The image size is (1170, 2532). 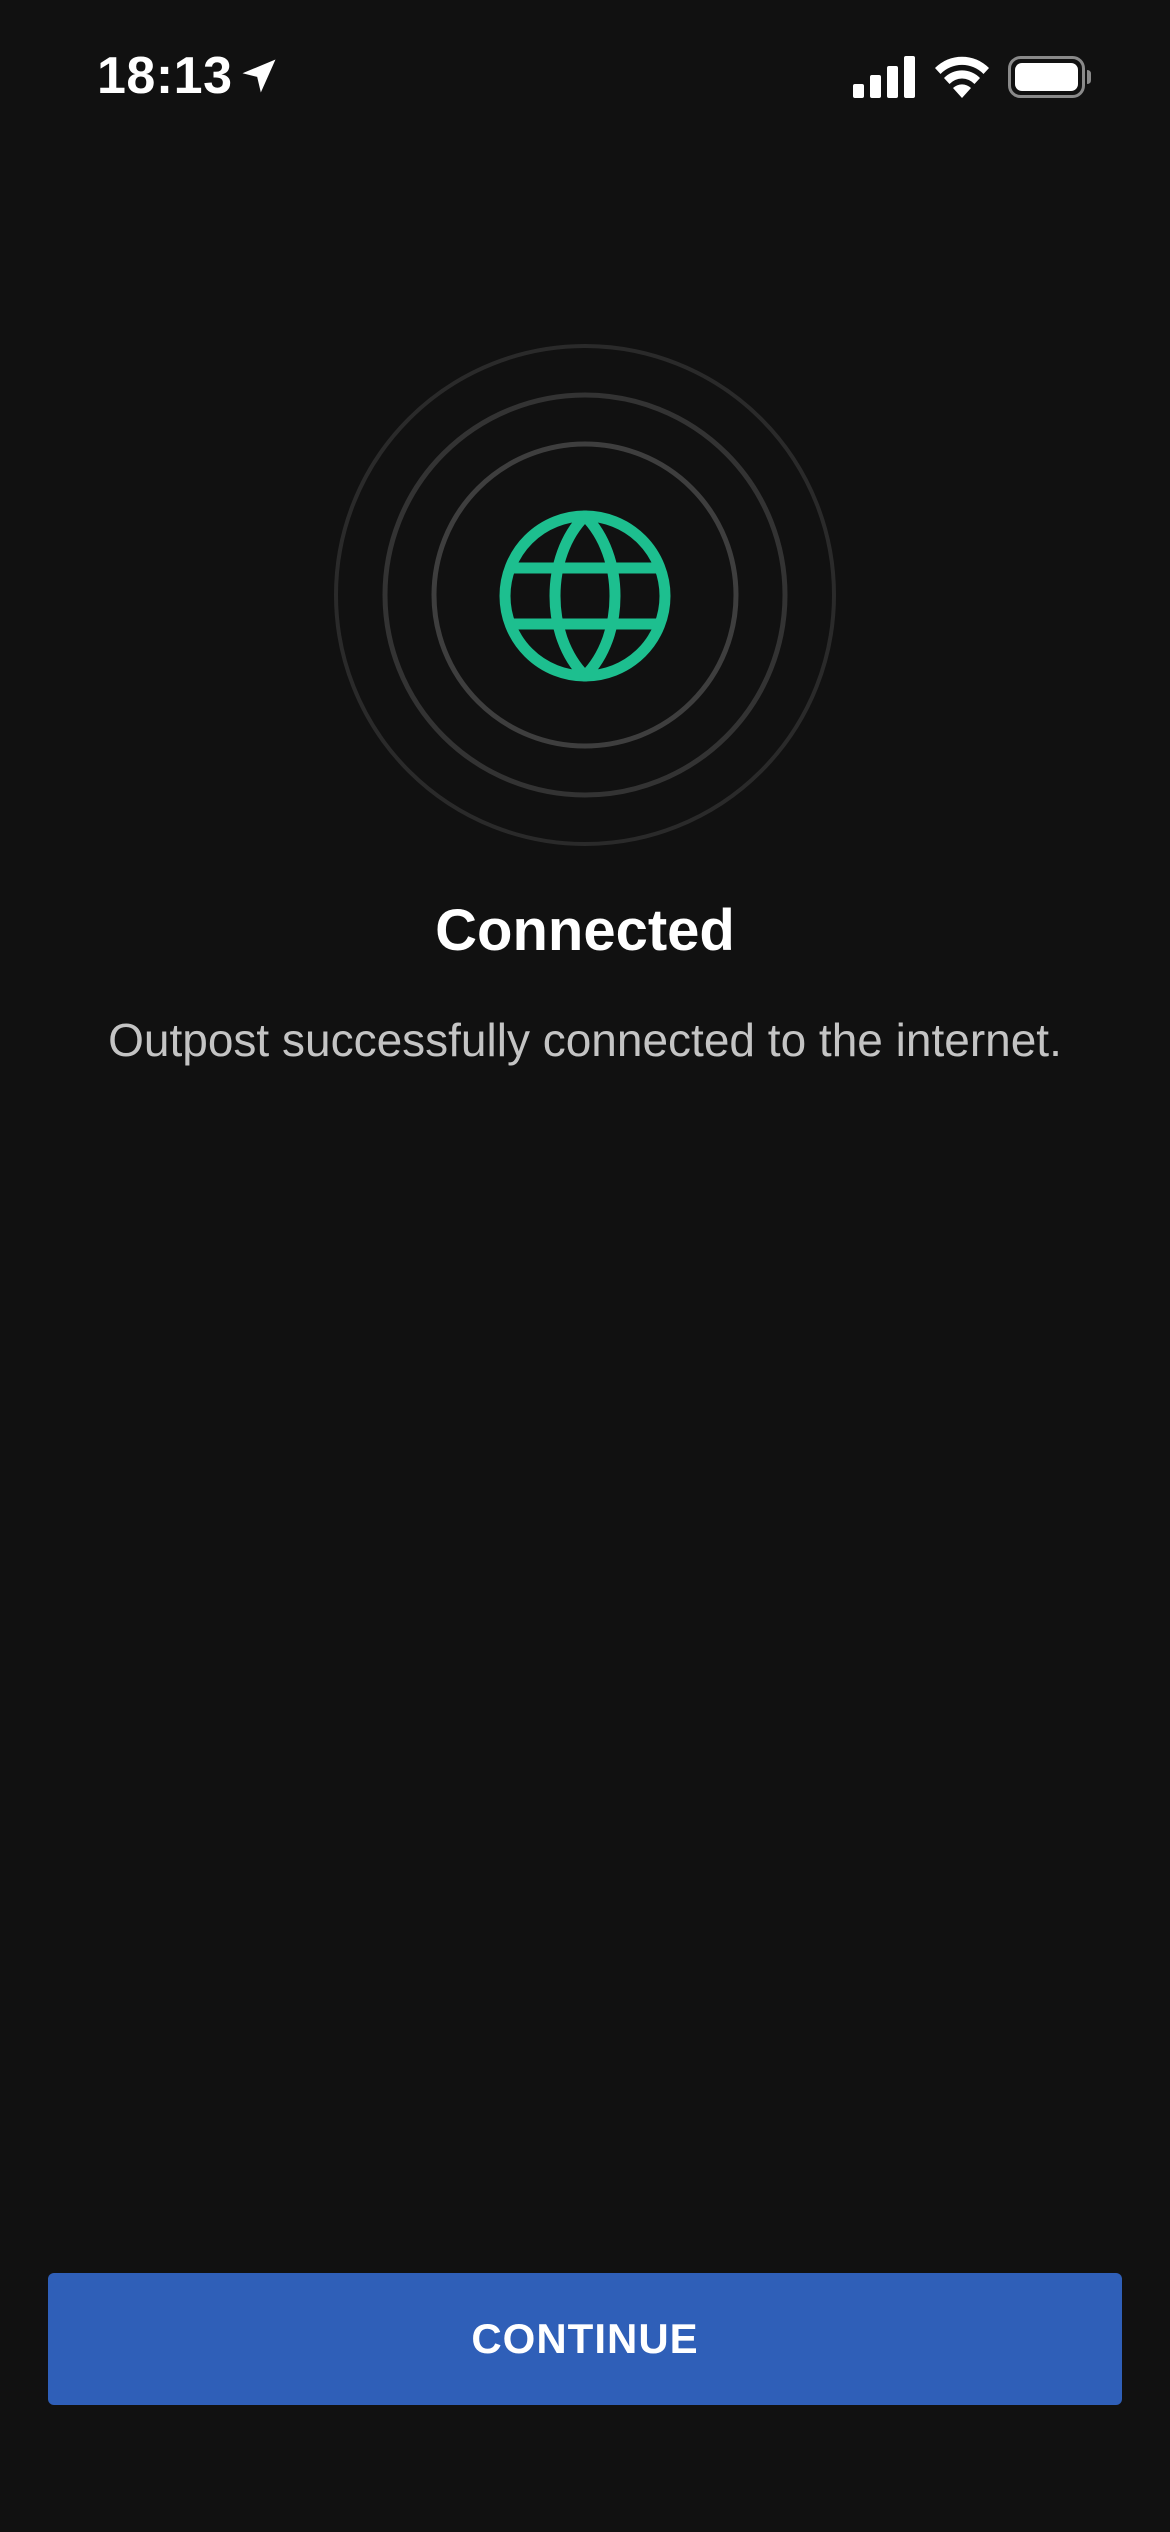 What do you see at coordinates (585, 930) in the screenshot?
I see `page-title: Connected` at bounding box center [585, 930].